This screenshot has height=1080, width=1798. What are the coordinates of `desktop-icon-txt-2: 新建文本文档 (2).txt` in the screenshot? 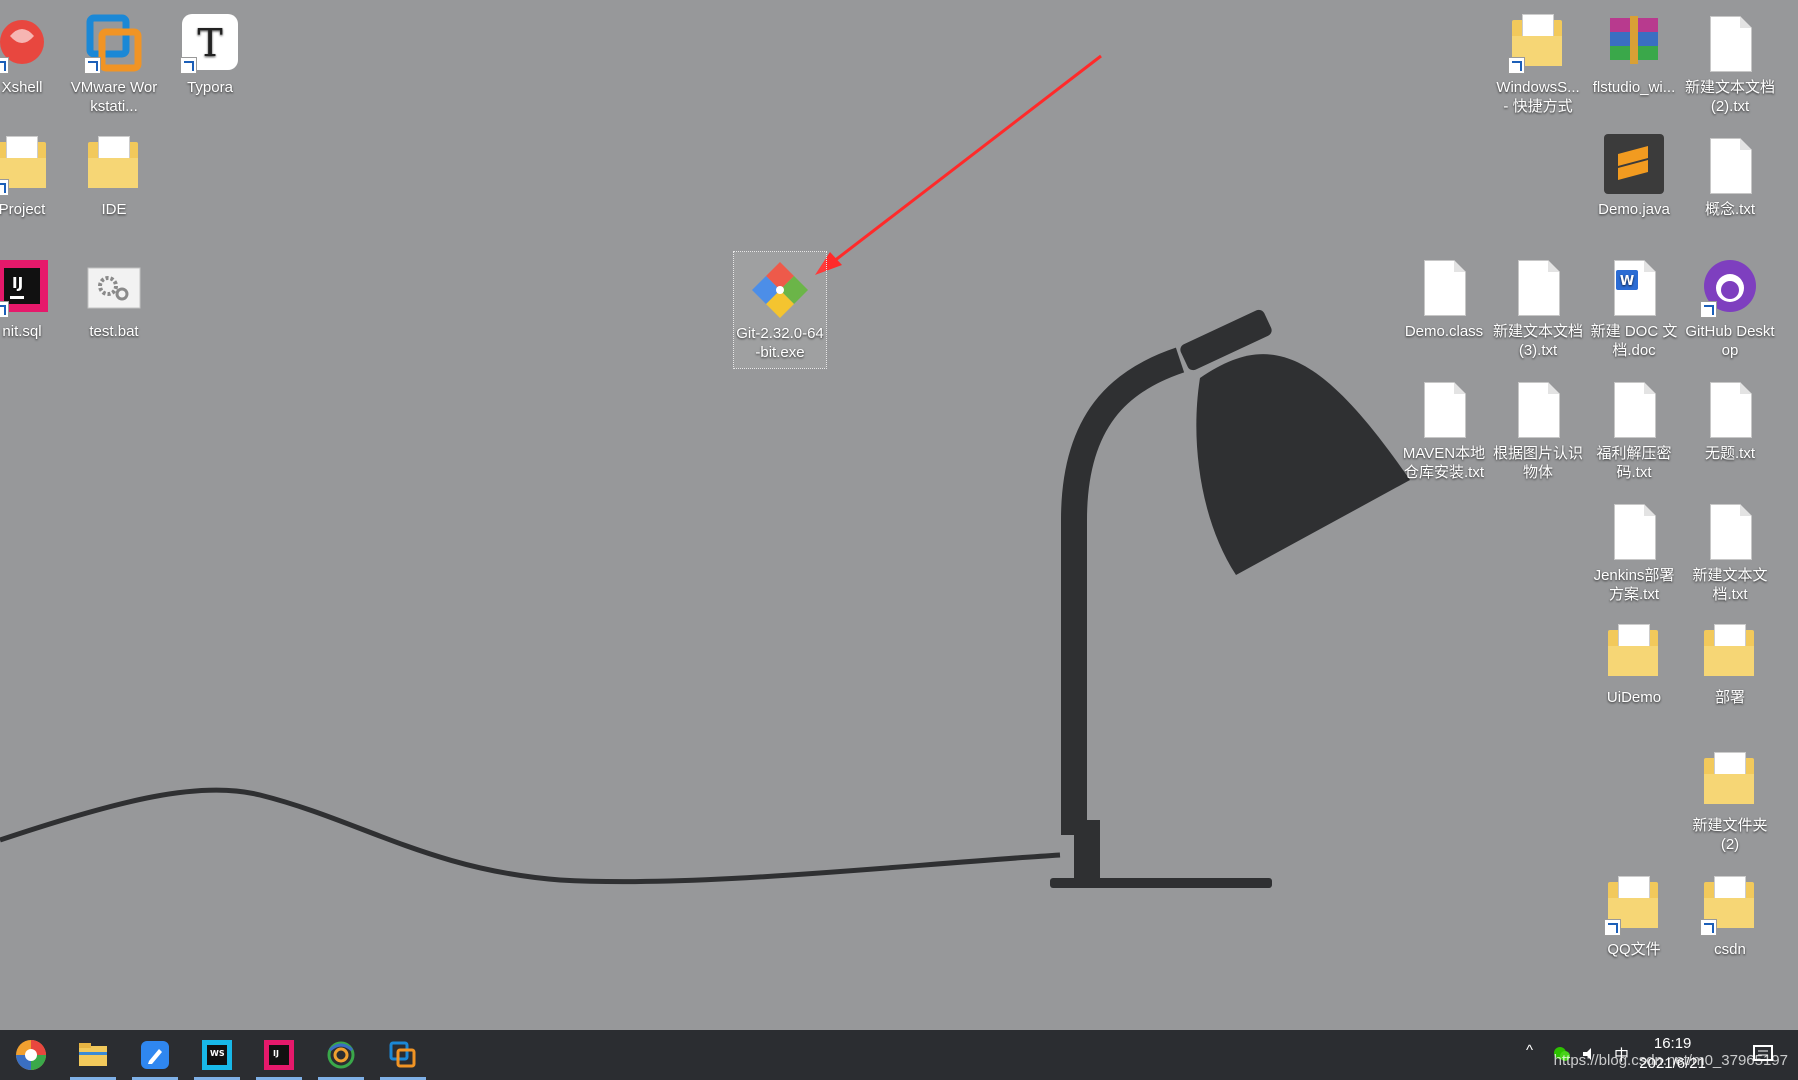 It's located at (1730, 64).